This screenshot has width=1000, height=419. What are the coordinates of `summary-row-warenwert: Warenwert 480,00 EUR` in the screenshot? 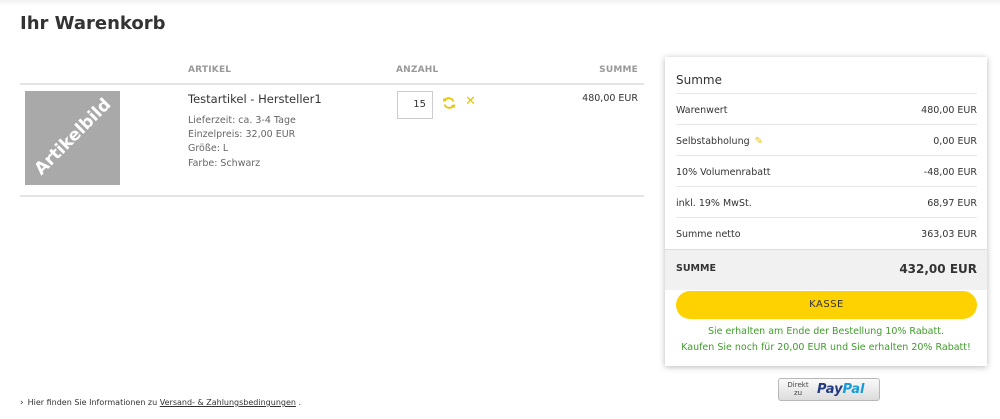 It's located at (826, 108).